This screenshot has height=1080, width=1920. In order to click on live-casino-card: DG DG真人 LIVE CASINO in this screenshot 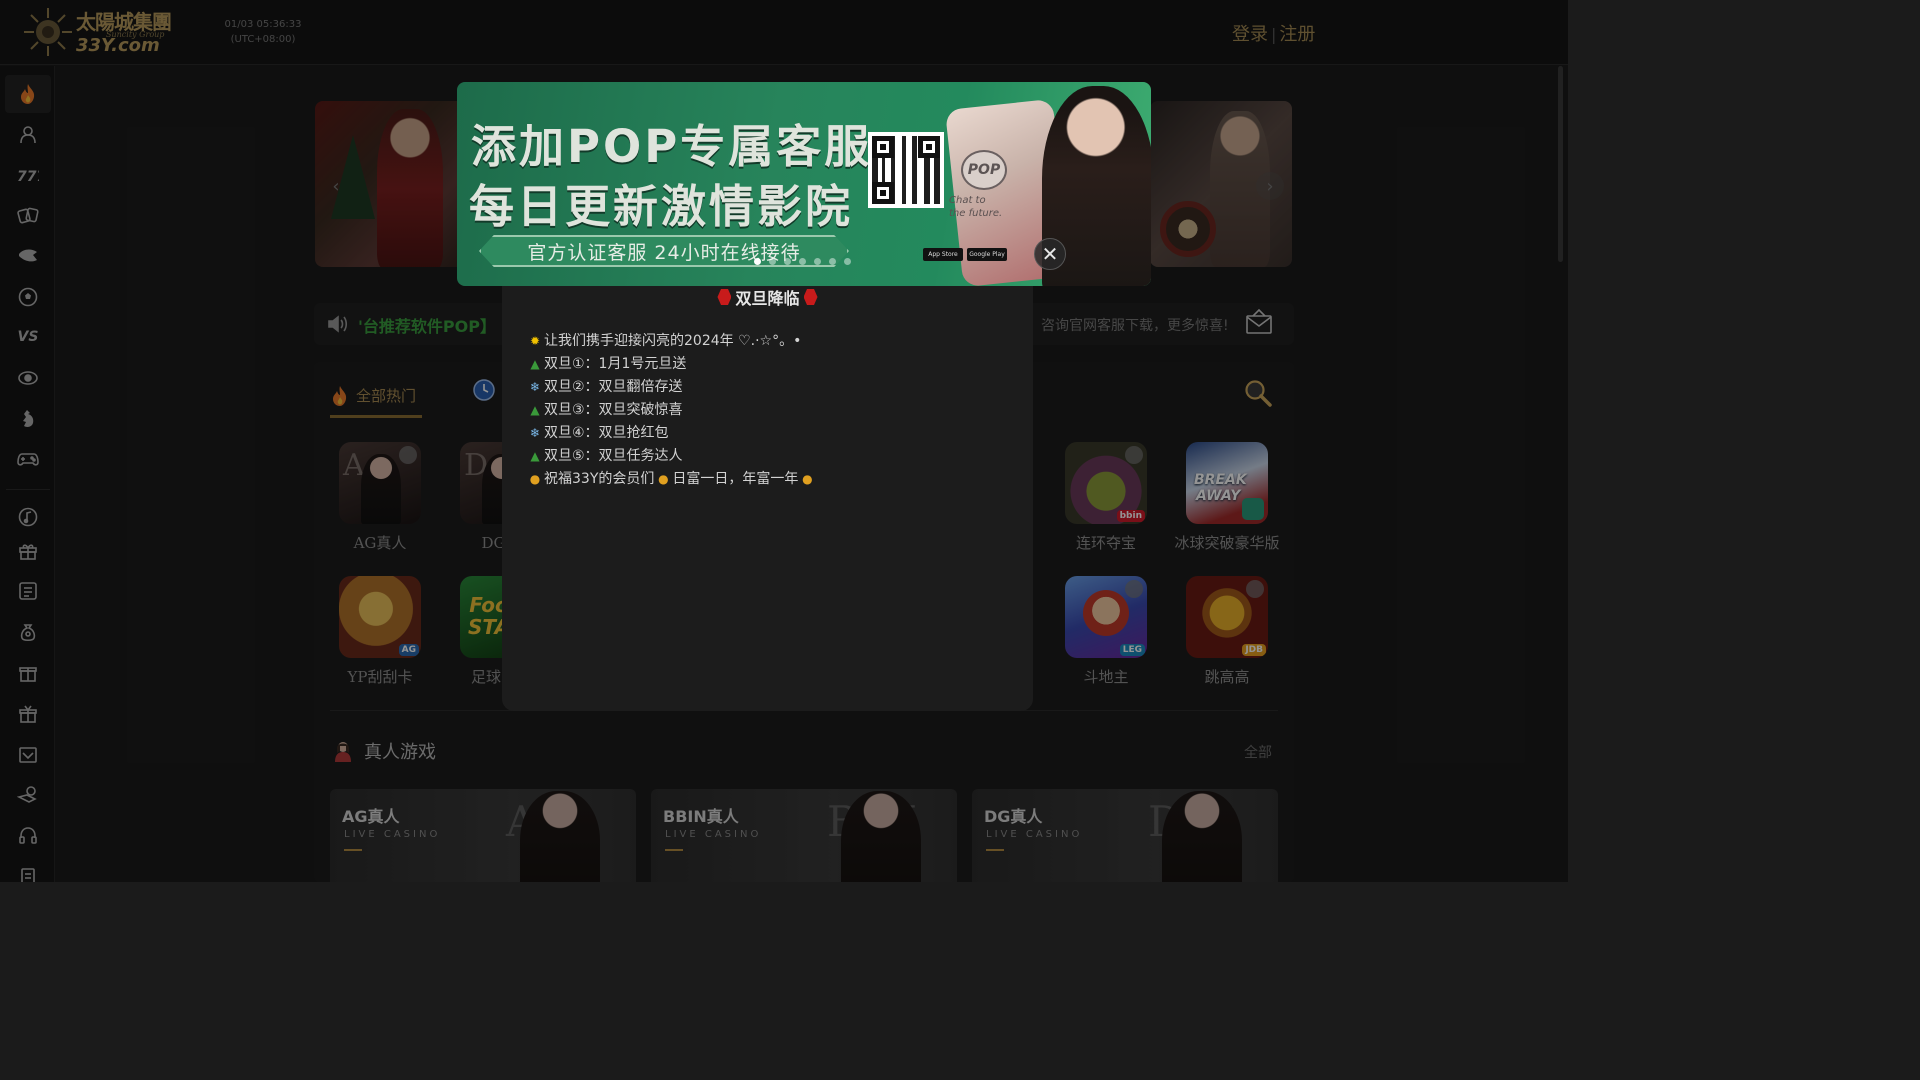, I will do `click(1125, 835)`.